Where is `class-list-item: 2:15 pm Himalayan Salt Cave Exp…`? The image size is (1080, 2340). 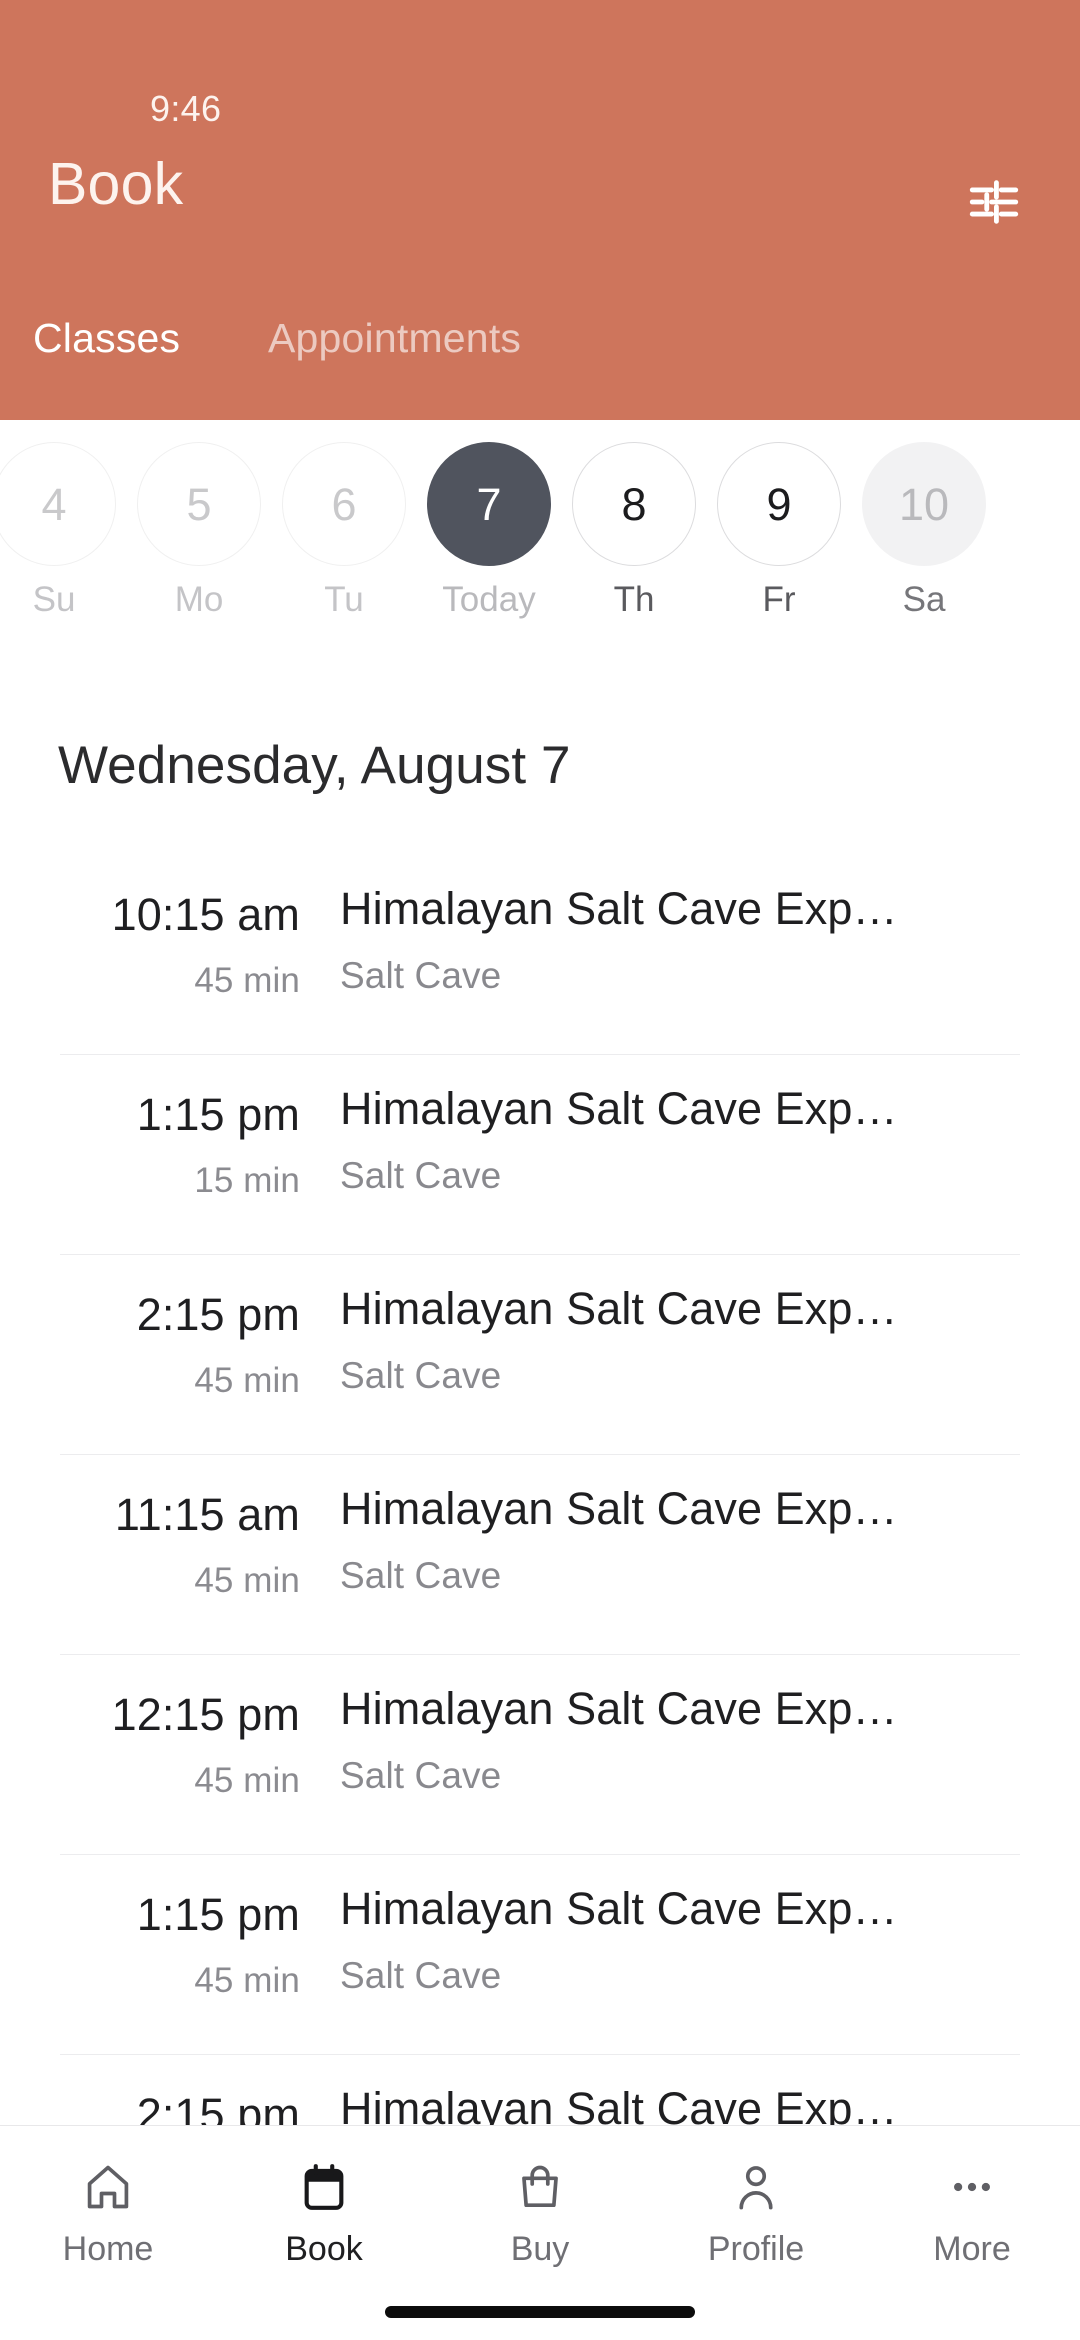
class-list-item: 2:15 pm Himalayan Salt Cave Exp… is located at coordinates (540, 2095).